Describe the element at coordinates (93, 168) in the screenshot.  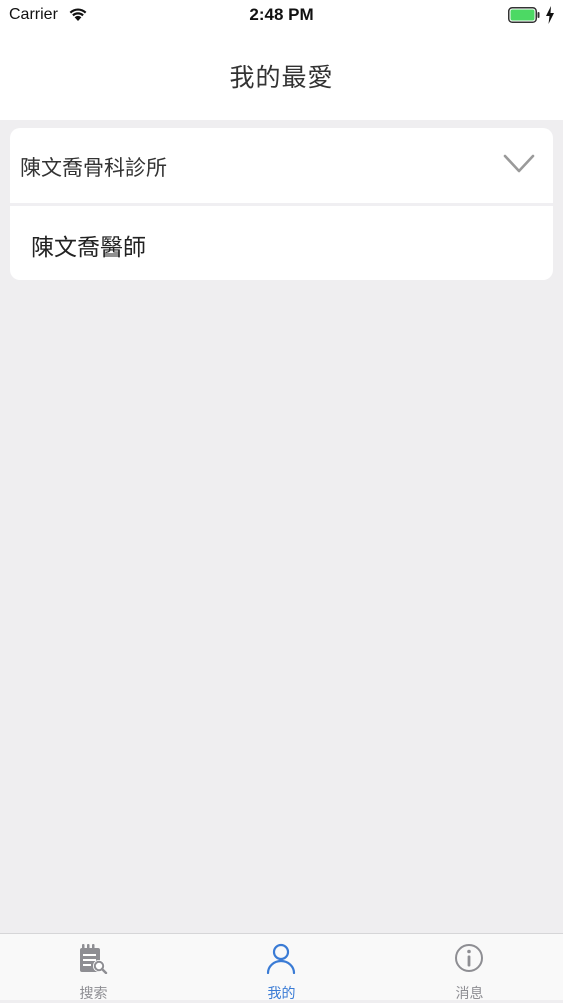
I see `clinic-name: 陳文喬骨科診所` at that location.